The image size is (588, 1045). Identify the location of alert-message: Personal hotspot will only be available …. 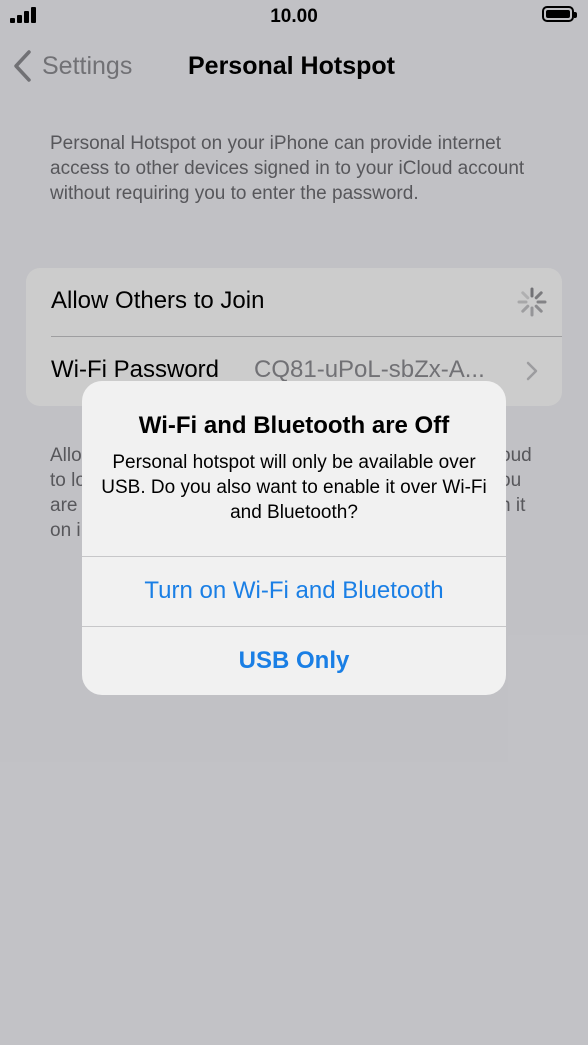
(294, 487).